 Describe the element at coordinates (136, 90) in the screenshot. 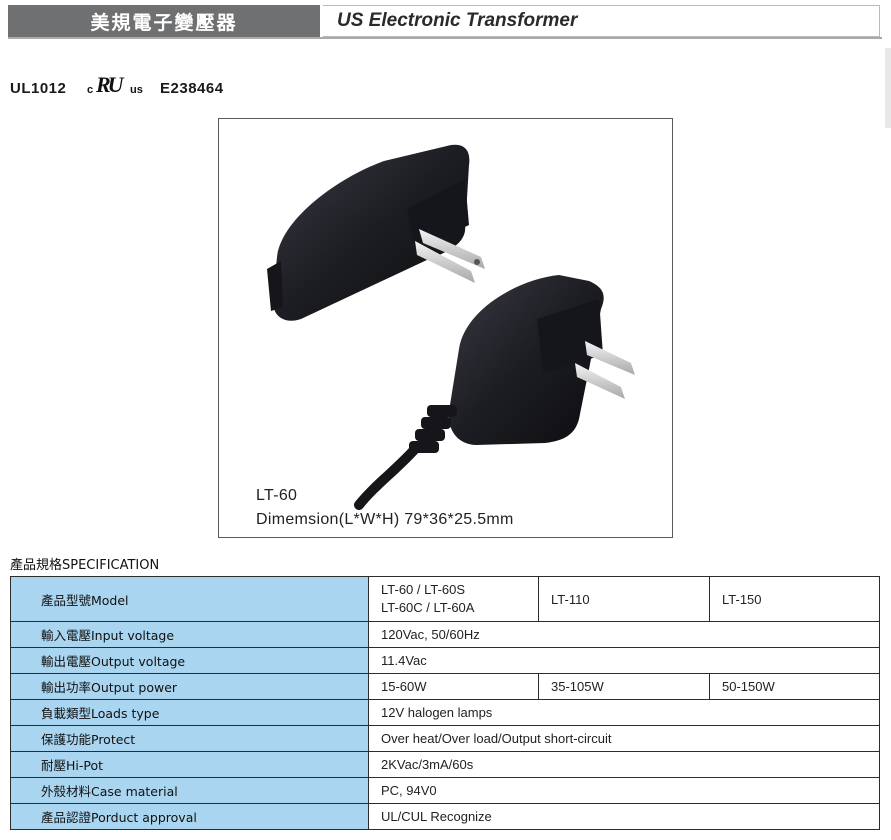

I see `cru-mark-us: us` at that location.